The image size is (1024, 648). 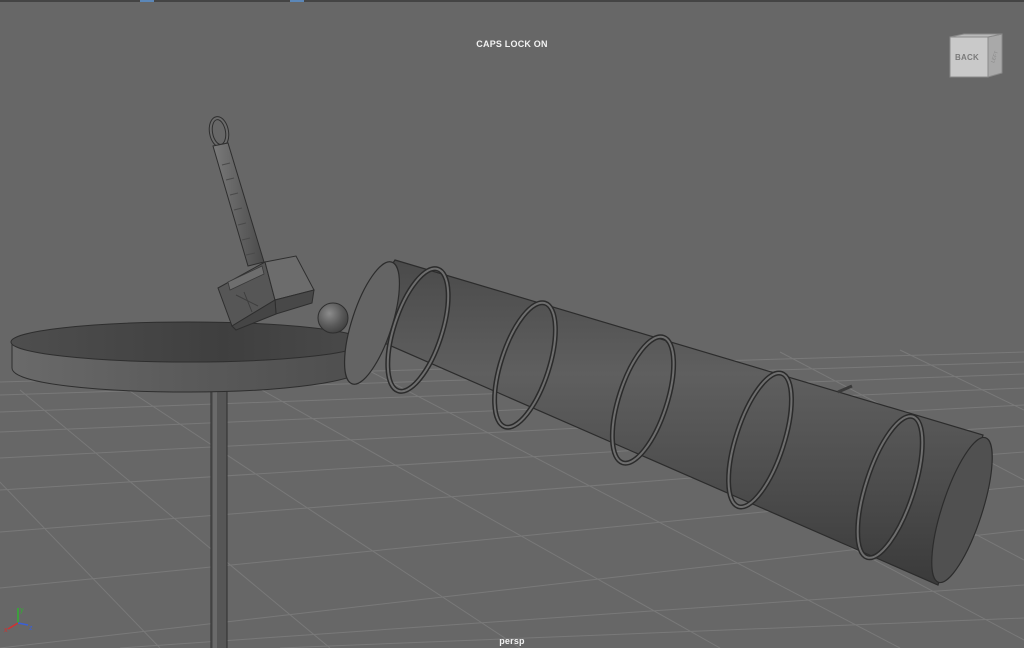 What do you see at coordinates (967, 57) in the screenshot?
I see `view-cube-face-label: BACK` at bounding box center [967, 57].